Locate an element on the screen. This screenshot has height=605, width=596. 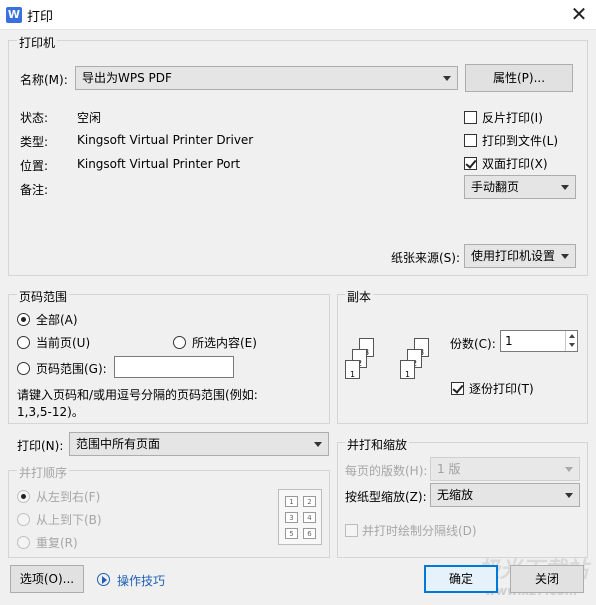
where-label: 位置: is located at coordinates (34, 166).